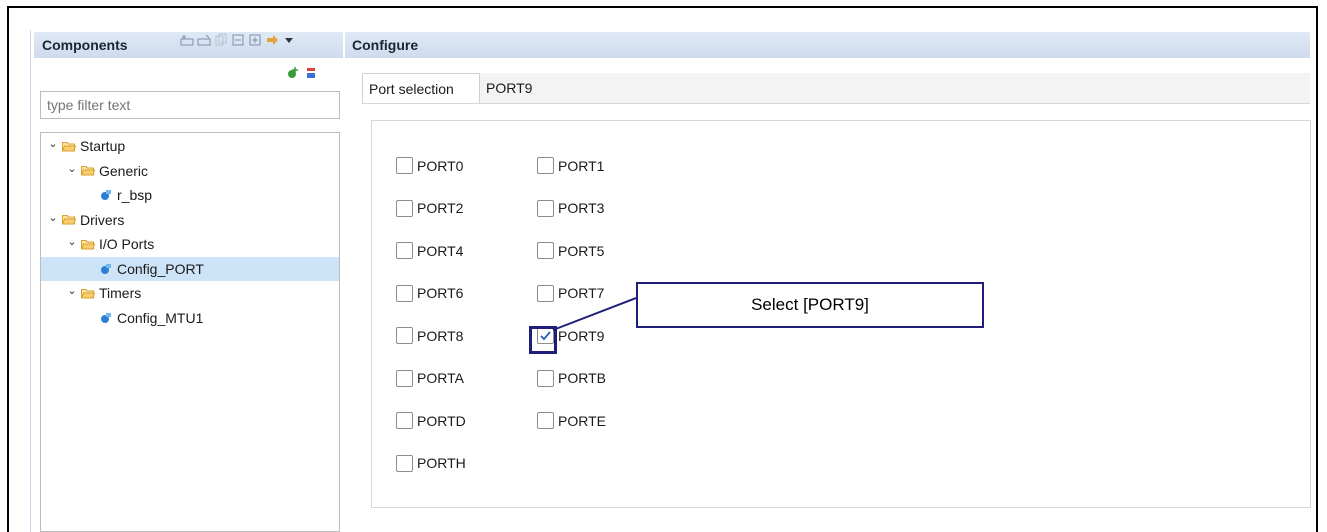  I want to click on checkbox-label: PORTB, so click(582, 378).